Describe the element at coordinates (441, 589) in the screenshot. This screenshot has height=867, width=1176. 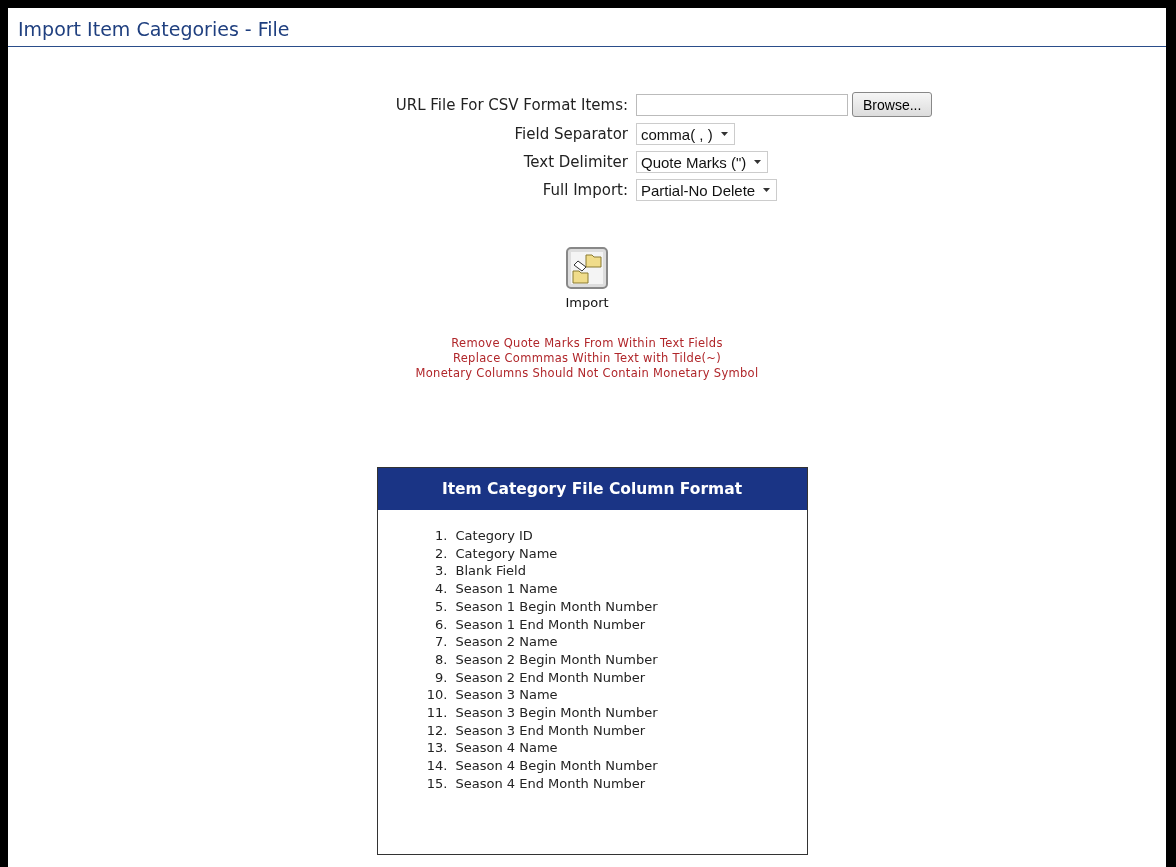
I see `item-number: 4.` at that location.